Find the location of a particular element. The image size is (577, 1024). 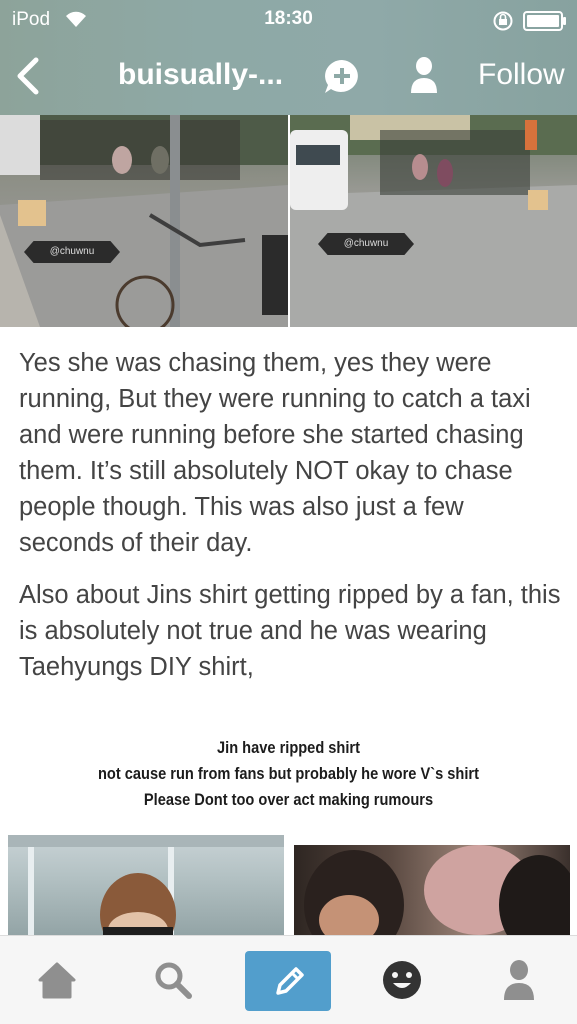

person-photo-left is located at coordinates (146, 885).